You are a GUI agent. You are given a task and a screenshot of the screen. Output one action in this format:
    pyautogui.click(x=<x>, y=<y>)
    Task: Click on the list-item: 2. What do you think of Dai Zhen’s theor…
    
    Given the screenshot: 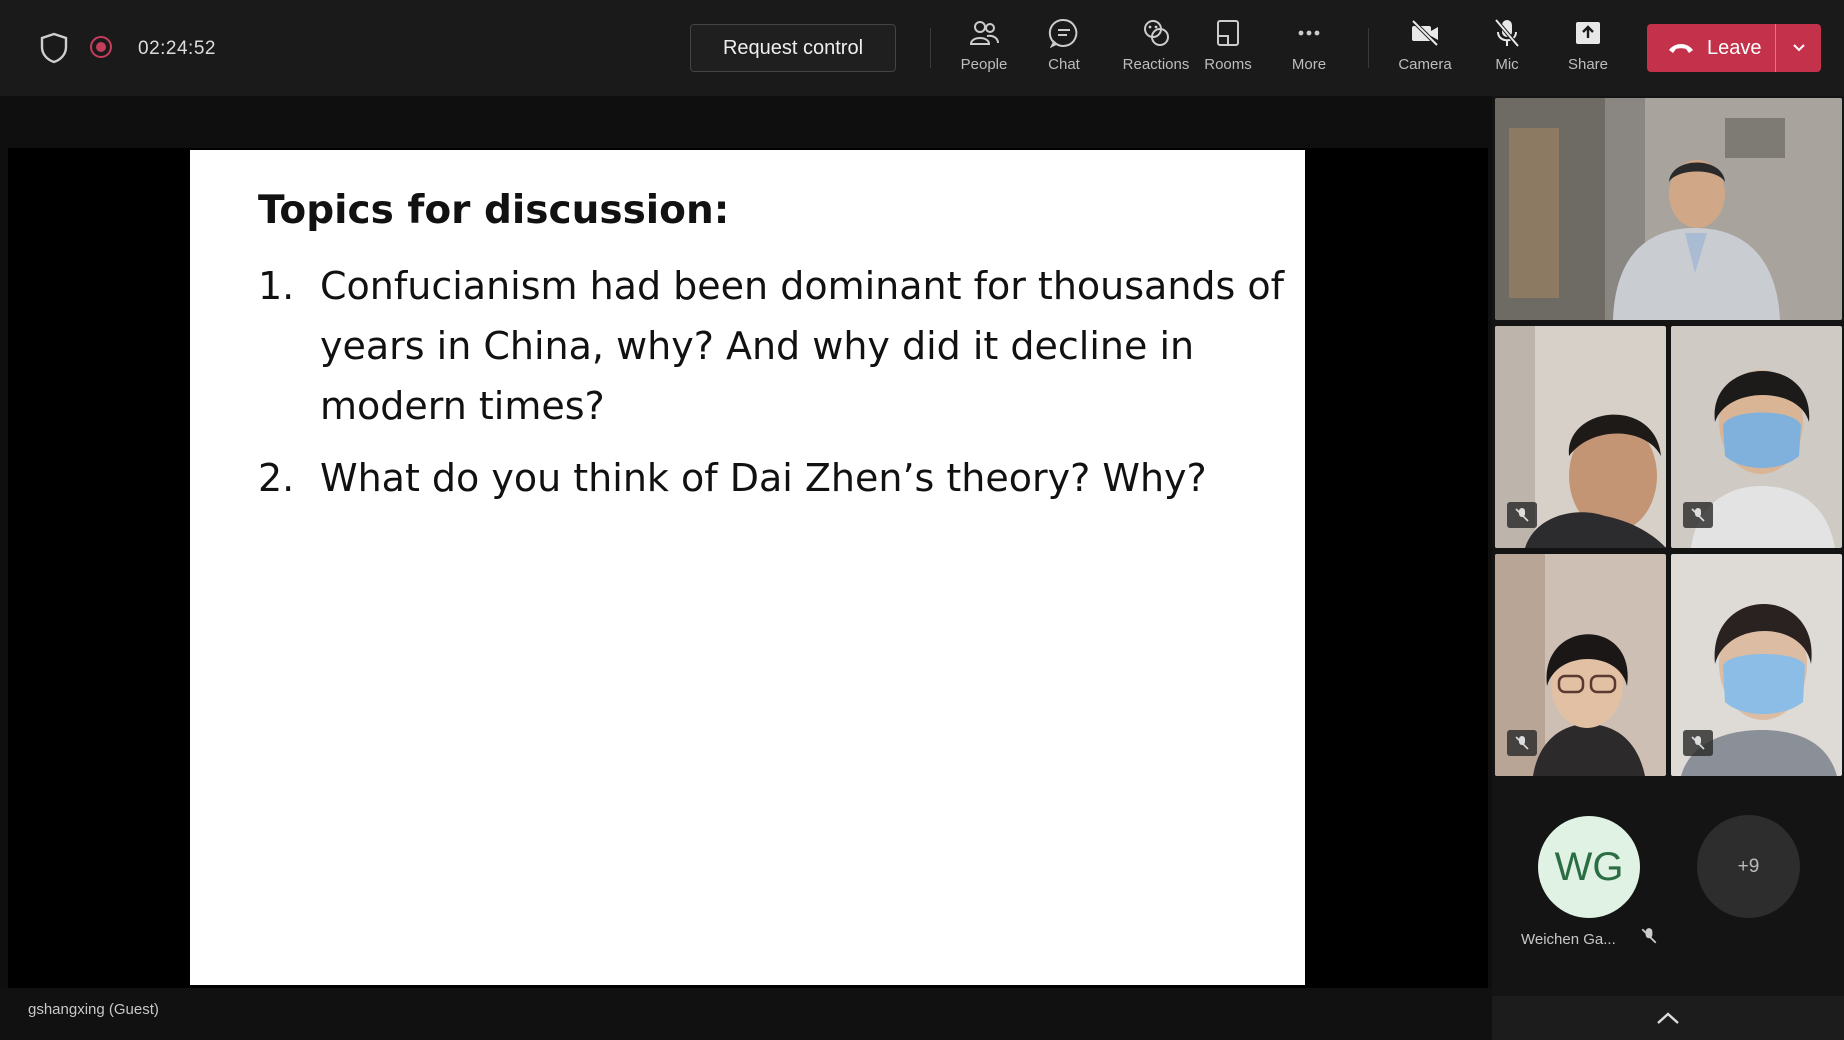 What is the action you would take?
    pyautogui.click(x=773, y=478)
    